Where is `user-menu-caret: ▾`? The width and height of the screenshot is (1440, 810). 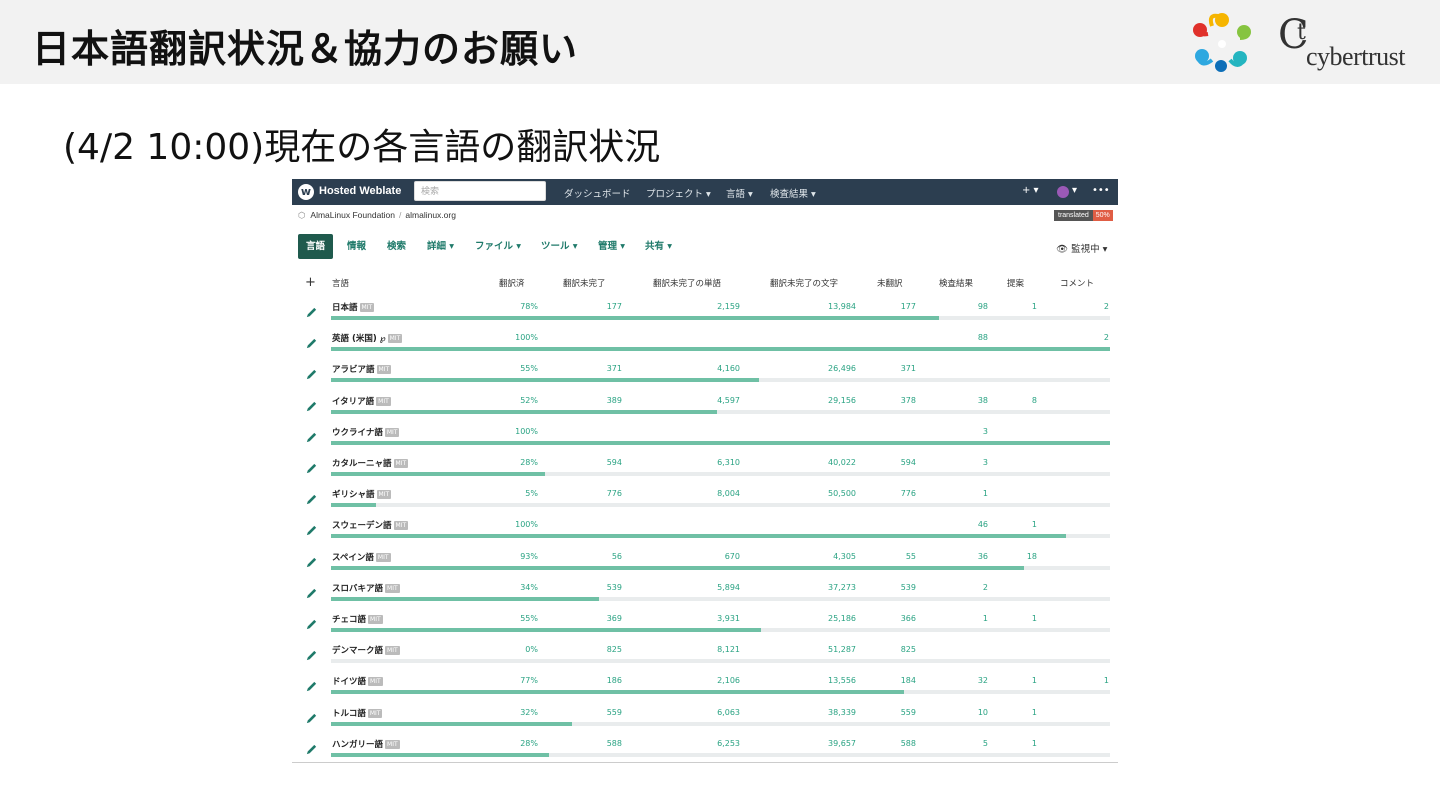 user-menu-caret: ▾ is located at coordinates (1074, 190).